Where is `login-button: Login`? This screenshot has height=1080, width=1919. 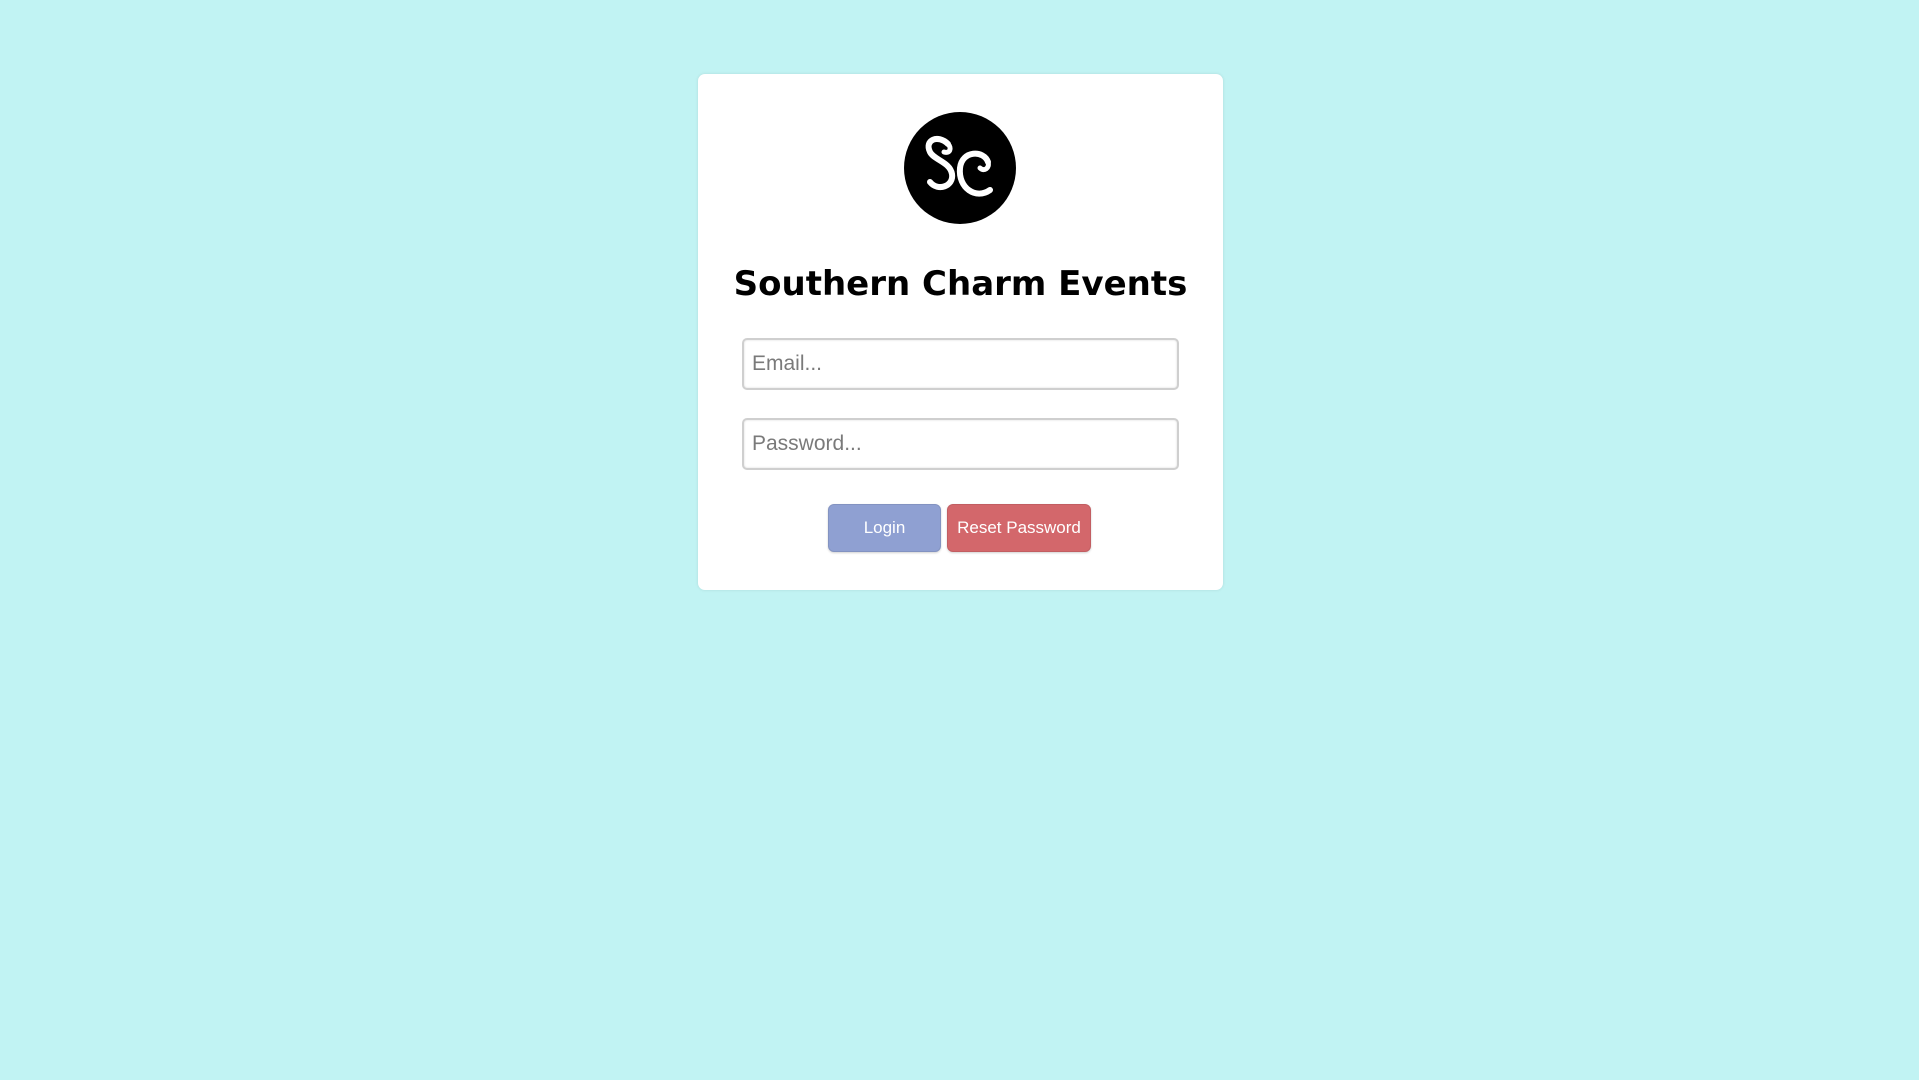 login-button: Login is located at coordinates (884, 528).